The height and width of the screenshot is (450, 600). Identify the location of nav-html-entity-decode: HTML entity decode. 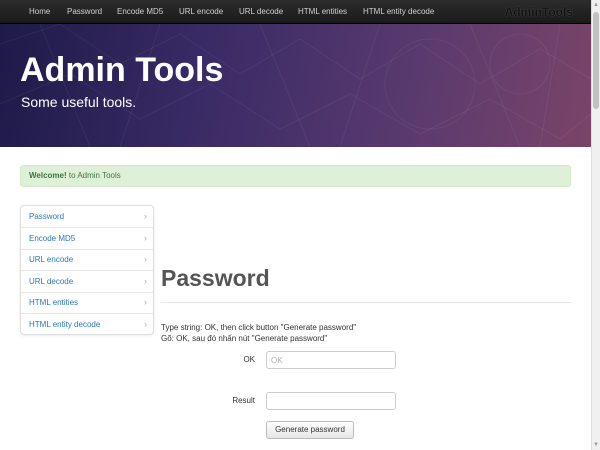
(398, 12).